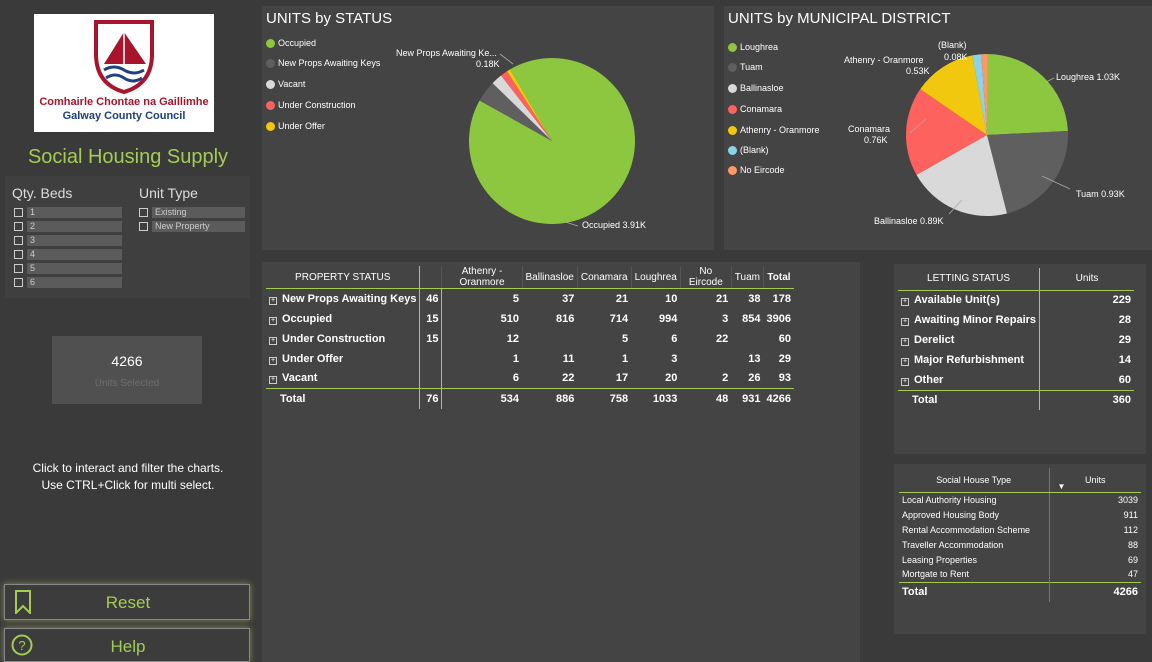 Image resolution: width=1152 pixels, height=662 pixels. Describe the element at coordinates (530, 318) in the screenshot. I see `table-row: + Occupied 15 510 816 714 994 3 854 3906` at that location.